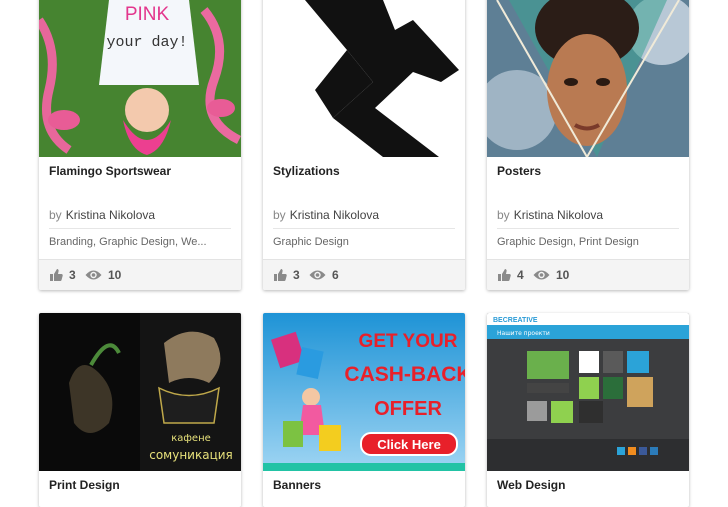 Image resolution: width=728 pixels, height=507 pixels. I want to click on artwork-text: CASH-BACK, so click(404, 374).